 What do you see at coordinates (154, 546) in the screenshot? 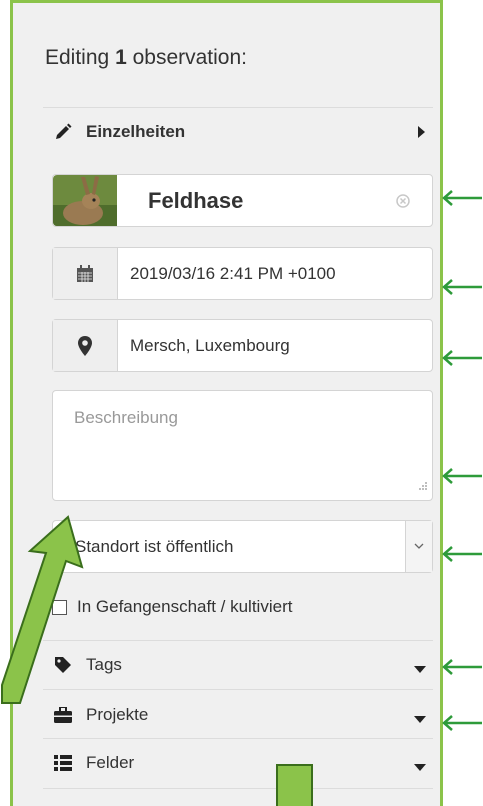
I see `geoprivacy-value: Standort ist öffentlich` at bounding box center [154, 546].